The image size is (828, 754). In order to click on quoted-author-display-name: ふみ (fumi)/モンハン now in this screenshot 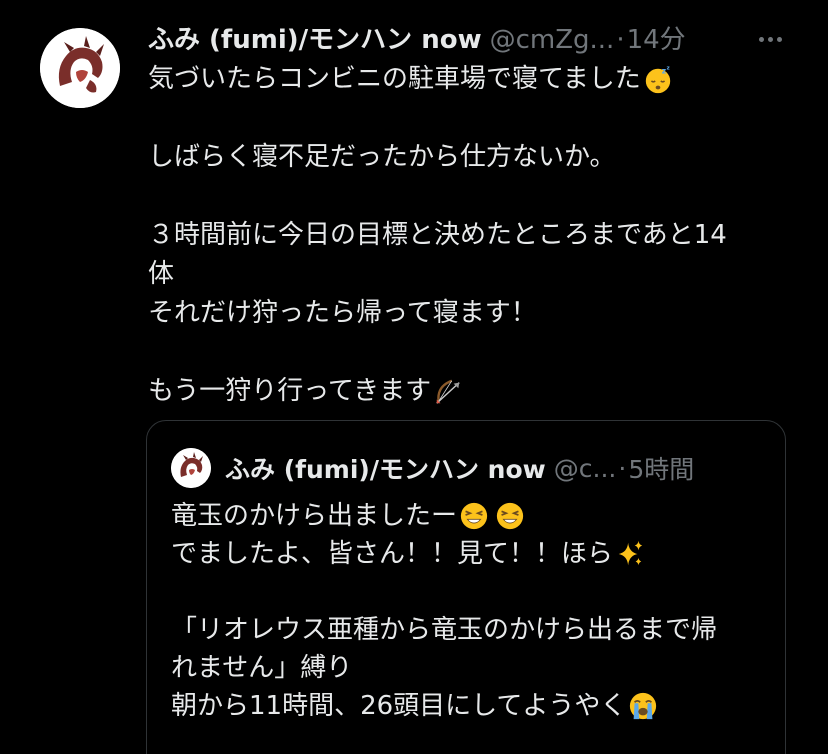, I will do `click(385, 468)`.